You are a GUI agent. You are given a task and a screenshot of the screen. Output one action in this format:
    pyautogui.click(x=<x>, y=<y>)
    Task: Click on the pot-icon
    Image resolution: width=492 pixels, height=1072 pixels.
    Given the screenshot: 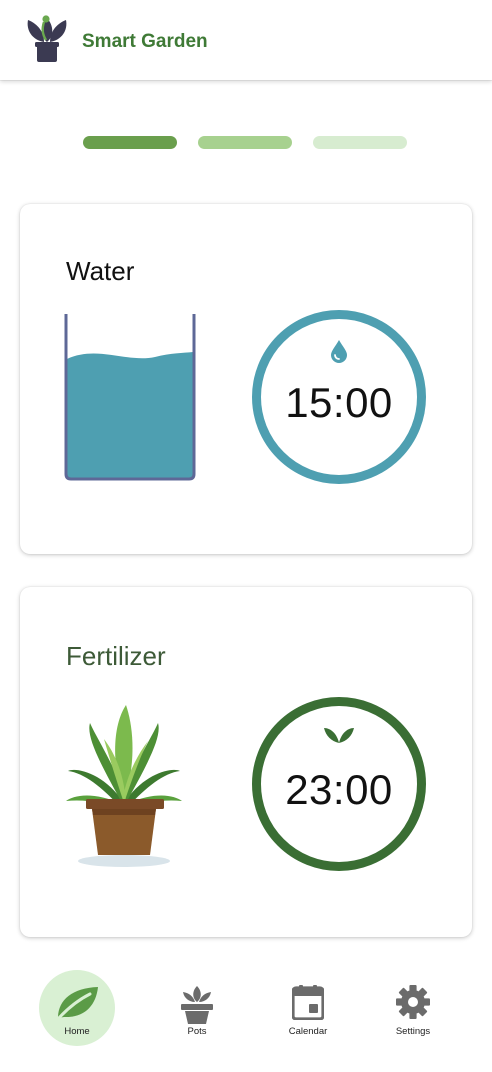 What is the action you would take?
    pyautogui.click(x=197, y=1005)
    